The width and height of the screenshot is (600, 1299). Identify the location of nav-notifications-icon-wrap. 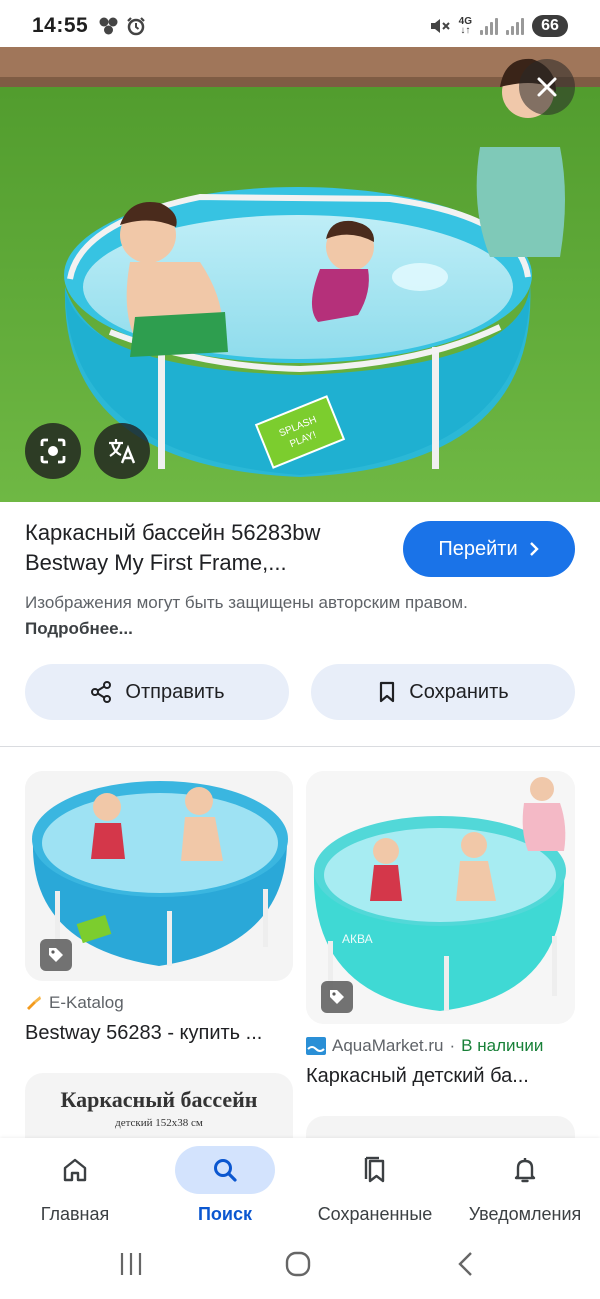
(525, 1170).